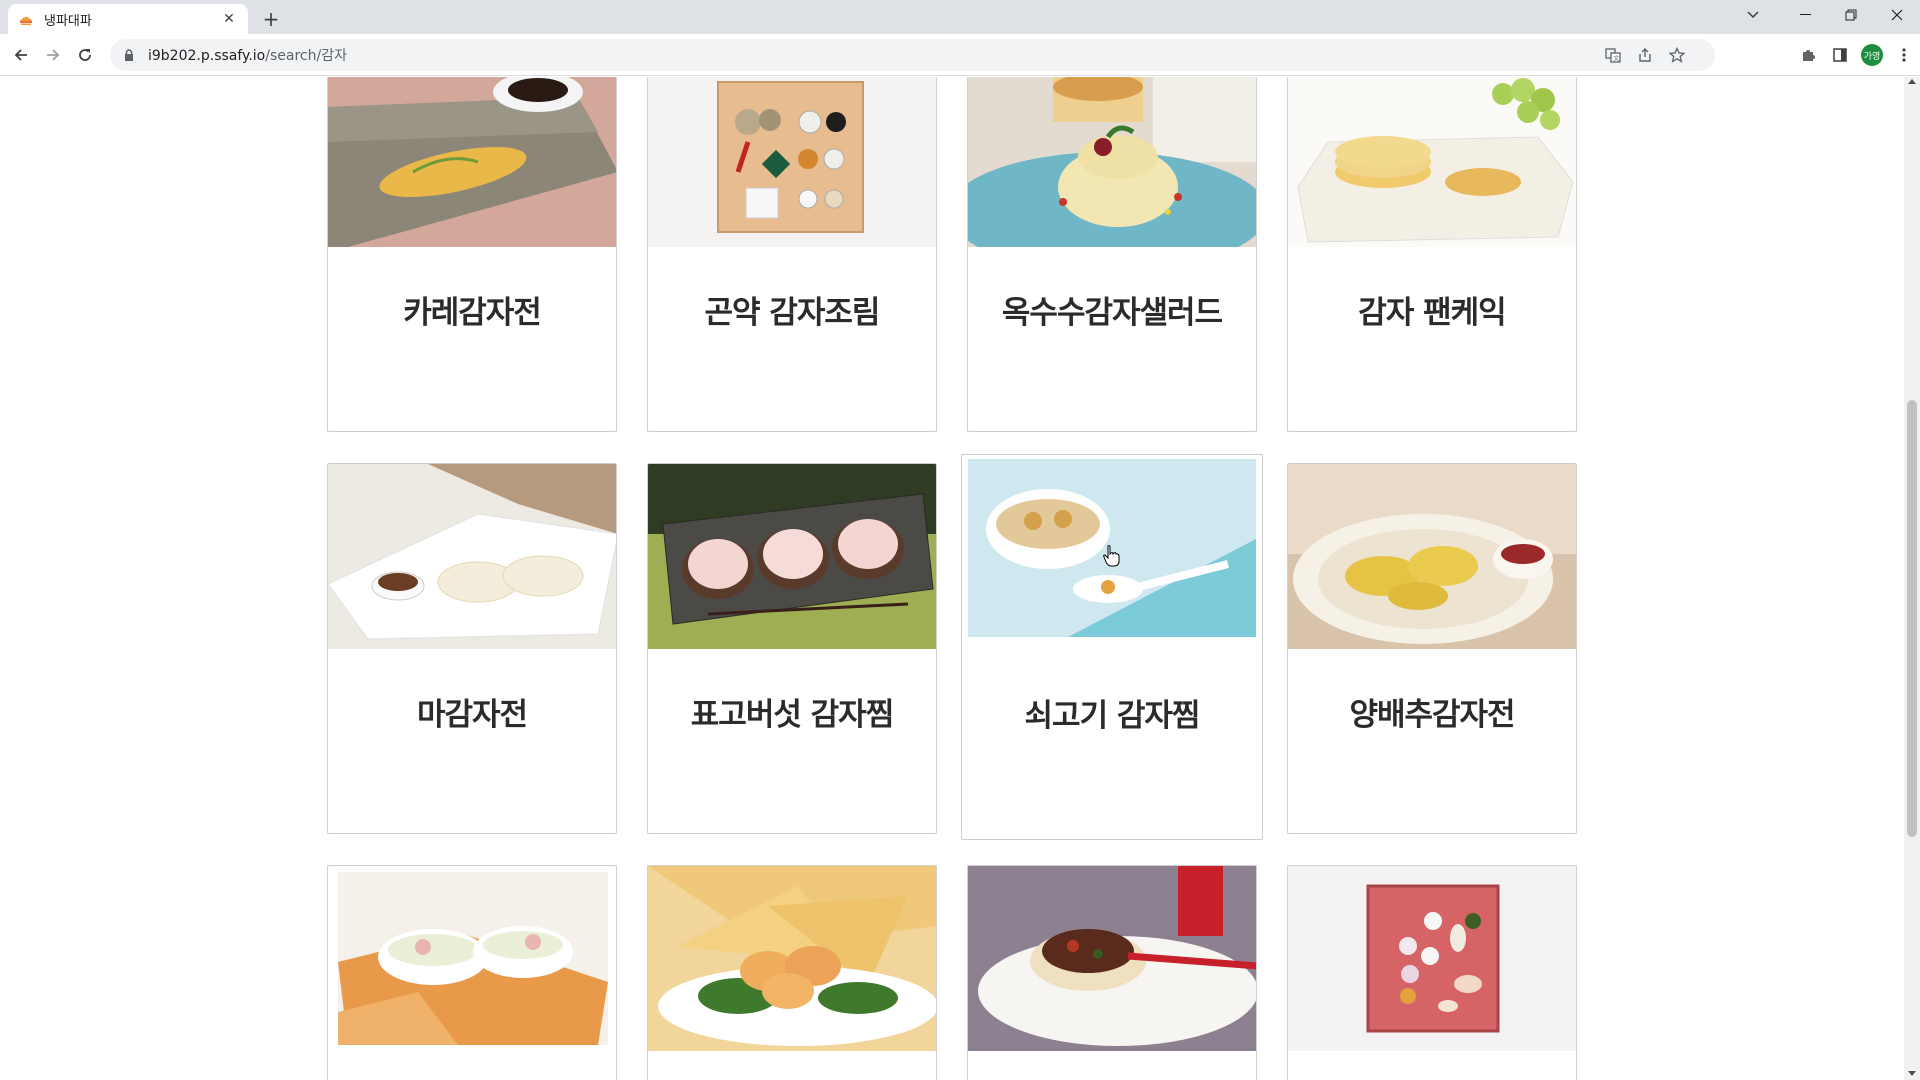 This screenshot has height=1080, width=1920. Describe the element at coordinates (912, 55) in the screenshot. I see `address-bar: i9b202.p.ssafy.io/search/감자 文` at that location.